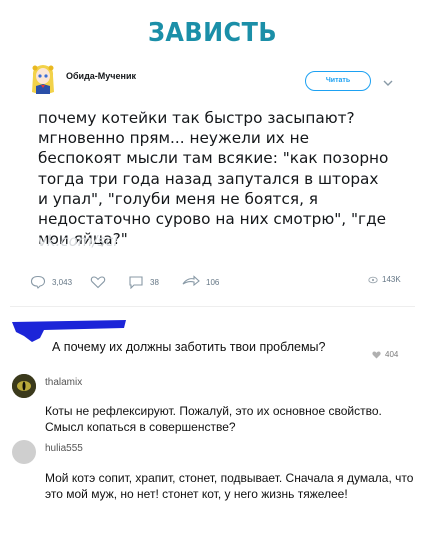 The height and width of the screenshot is (537, 425). I want to click on reply-action: 3,043, so click(51, 282).